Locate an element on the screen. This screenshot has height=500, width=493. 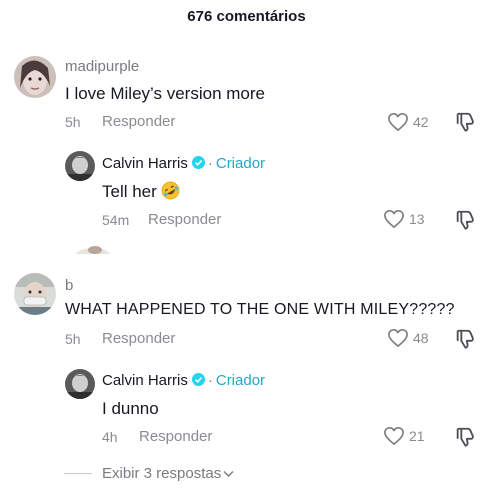
comment-count-header: 676 comentários is located at coordinates (246, 16).